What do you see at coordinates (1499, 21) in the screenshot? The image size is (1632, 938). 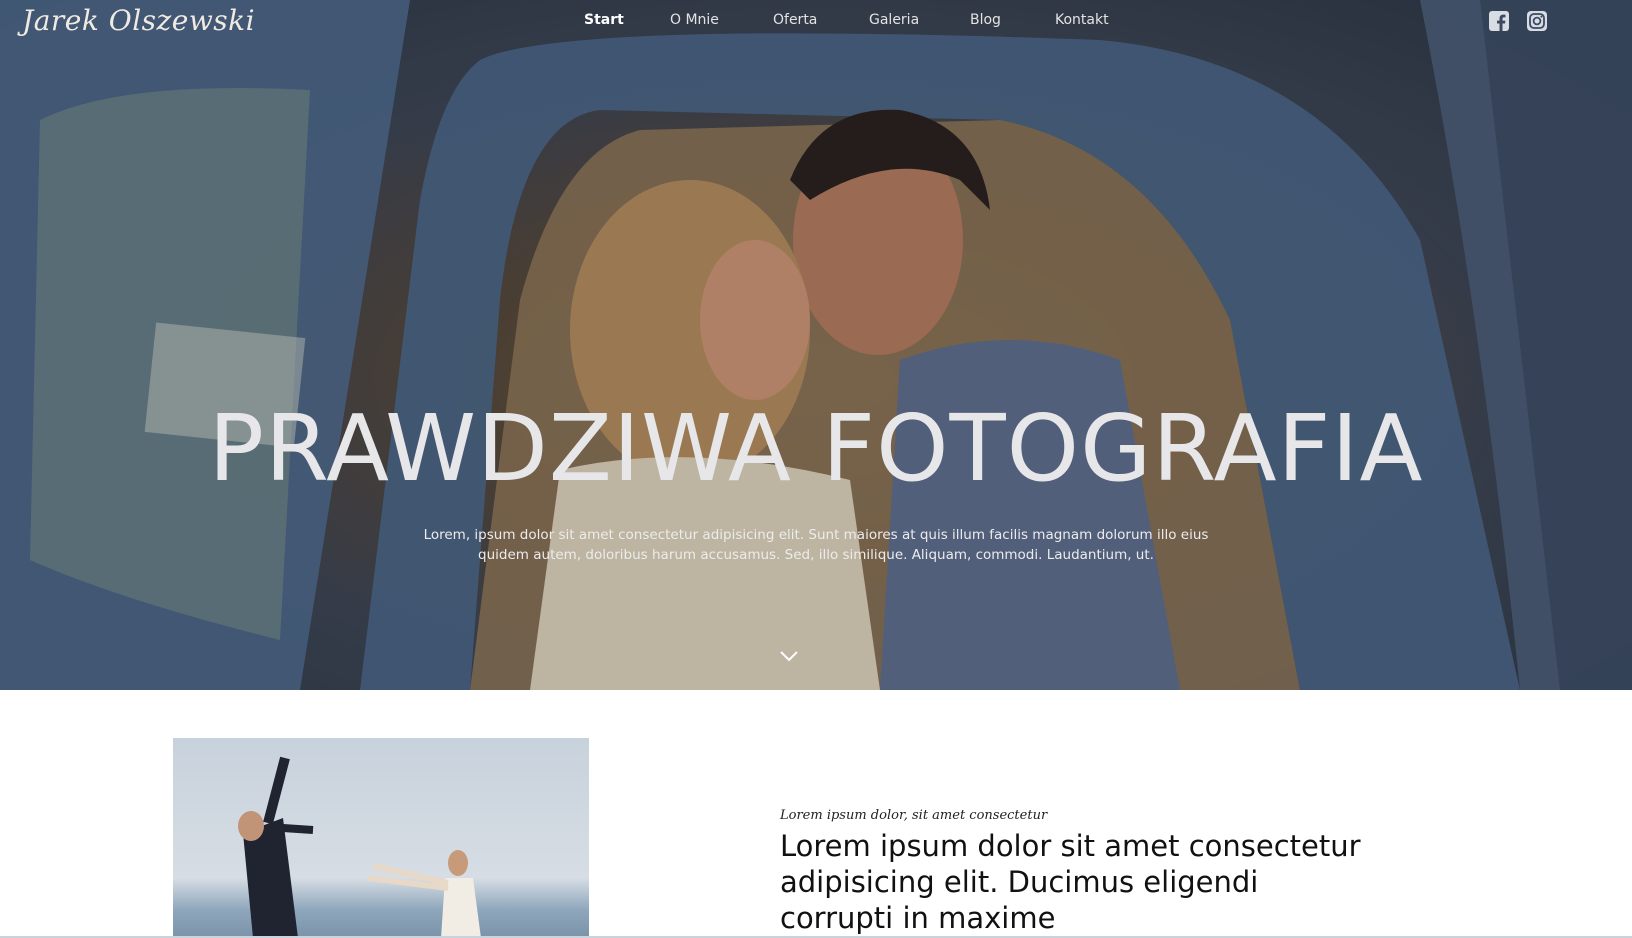 I see `facebook-icon` at bounding box center [1499, 21].